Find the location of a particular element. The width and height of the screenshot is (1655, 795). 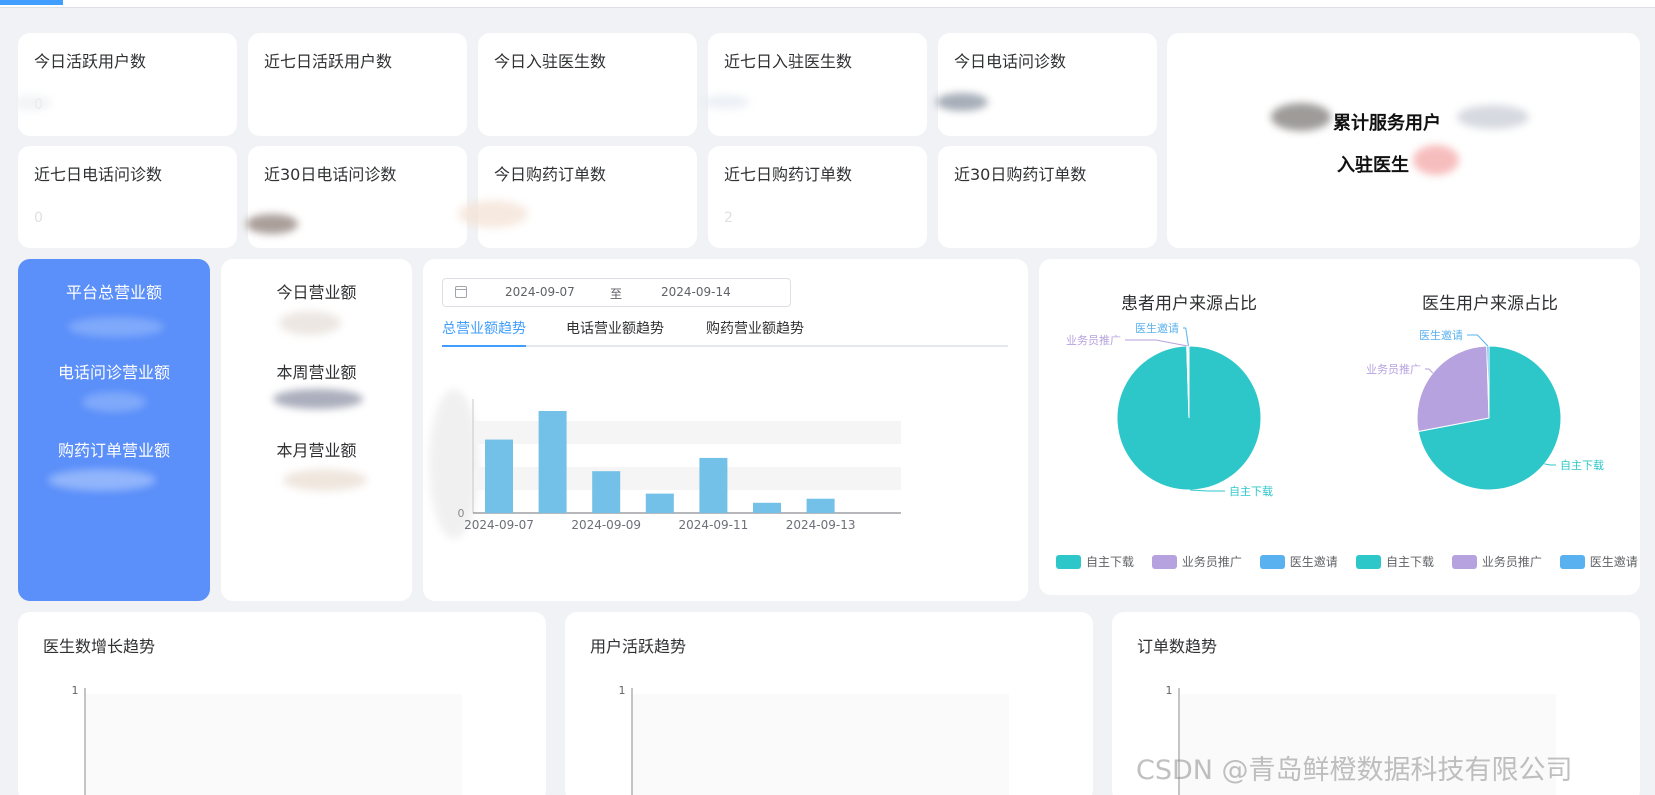

stat-label: 今日入驻医生数 is located at coordinates (550, 61).